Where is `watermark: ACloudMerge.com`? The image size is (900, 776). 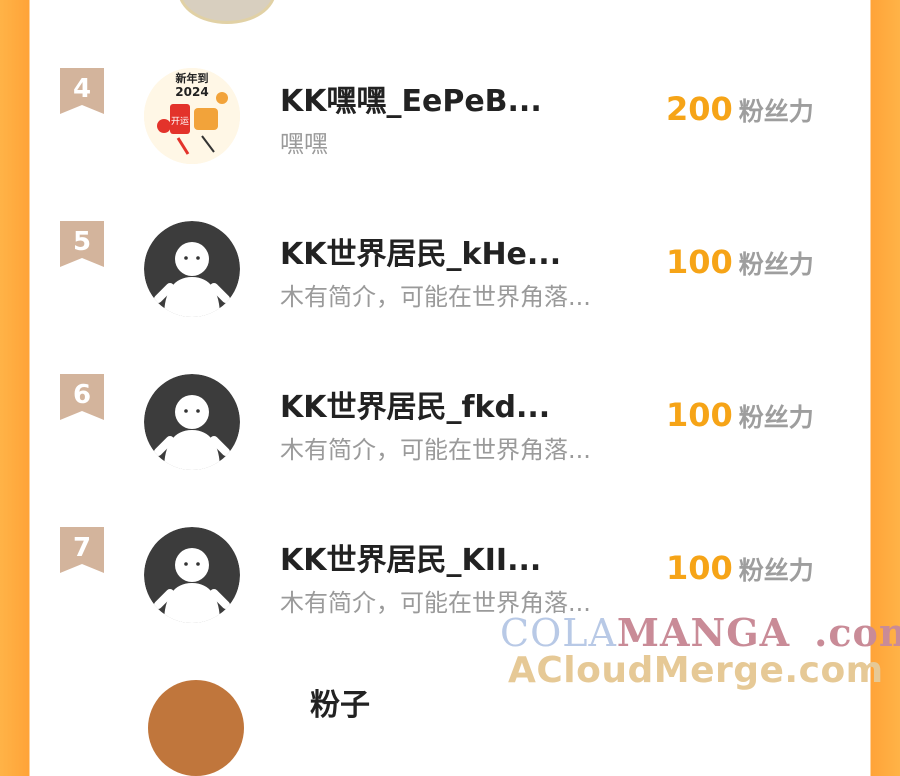
watermark: ACloudMerge.com is located at coordinates (696, 670).